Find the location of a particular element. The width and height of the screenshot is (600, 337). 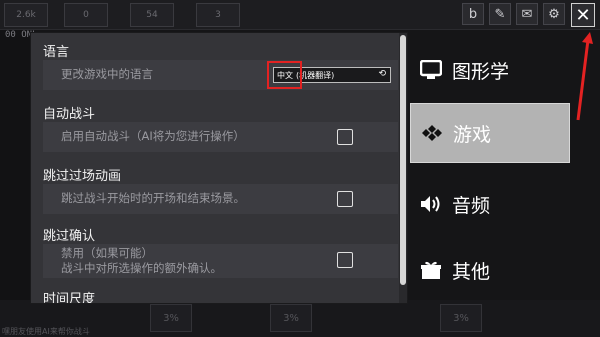

tab-label: 图形学 is located at coordinates (481, 71).